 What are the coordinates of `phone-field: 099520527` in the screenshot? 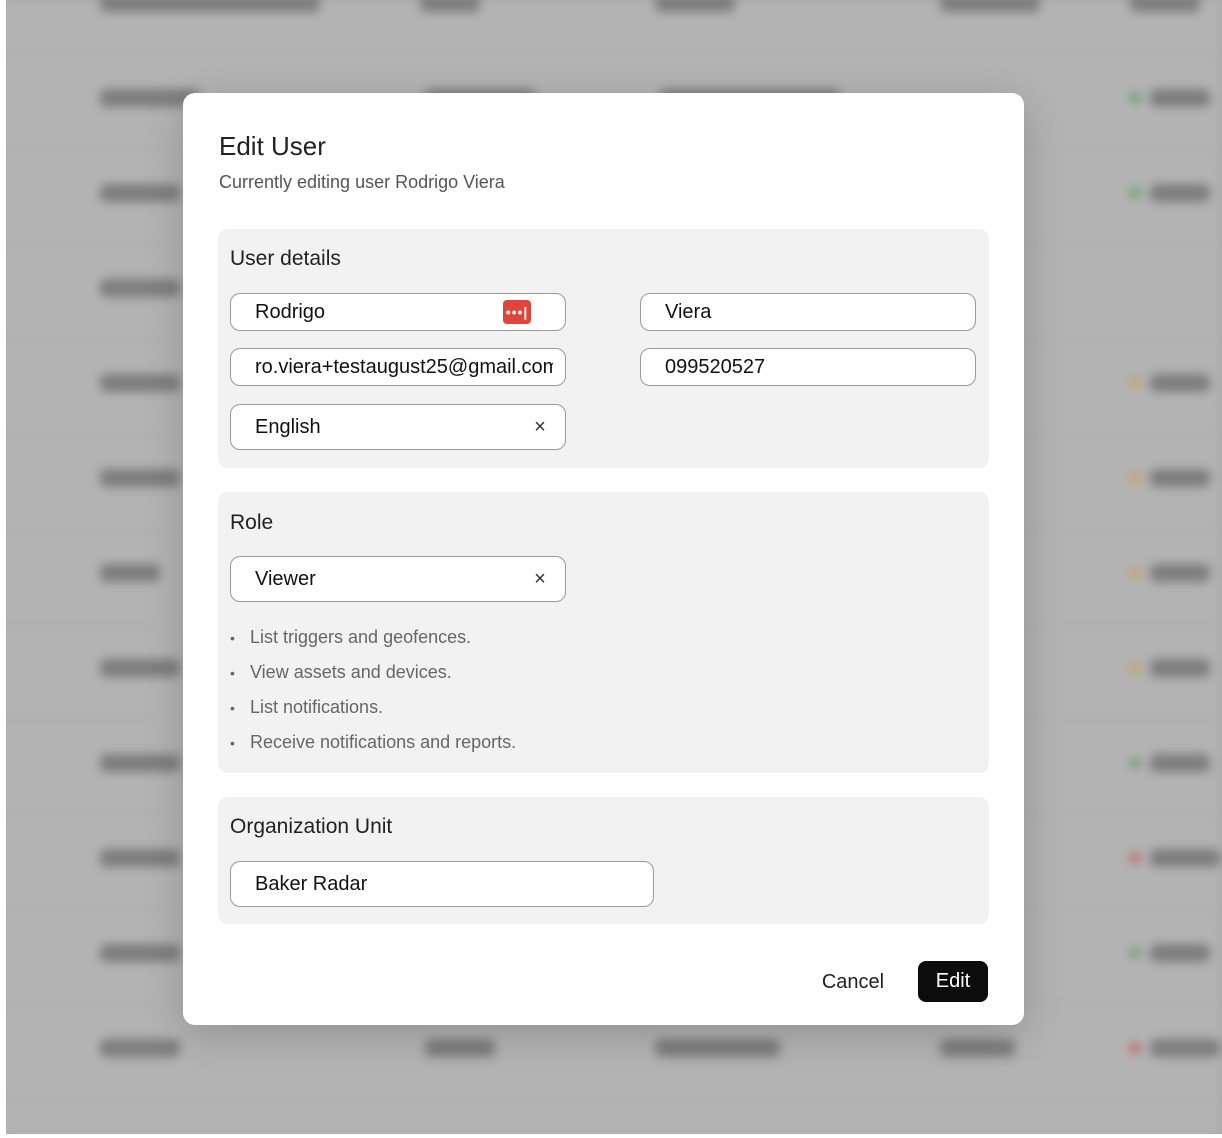 It's located at (808, 367).